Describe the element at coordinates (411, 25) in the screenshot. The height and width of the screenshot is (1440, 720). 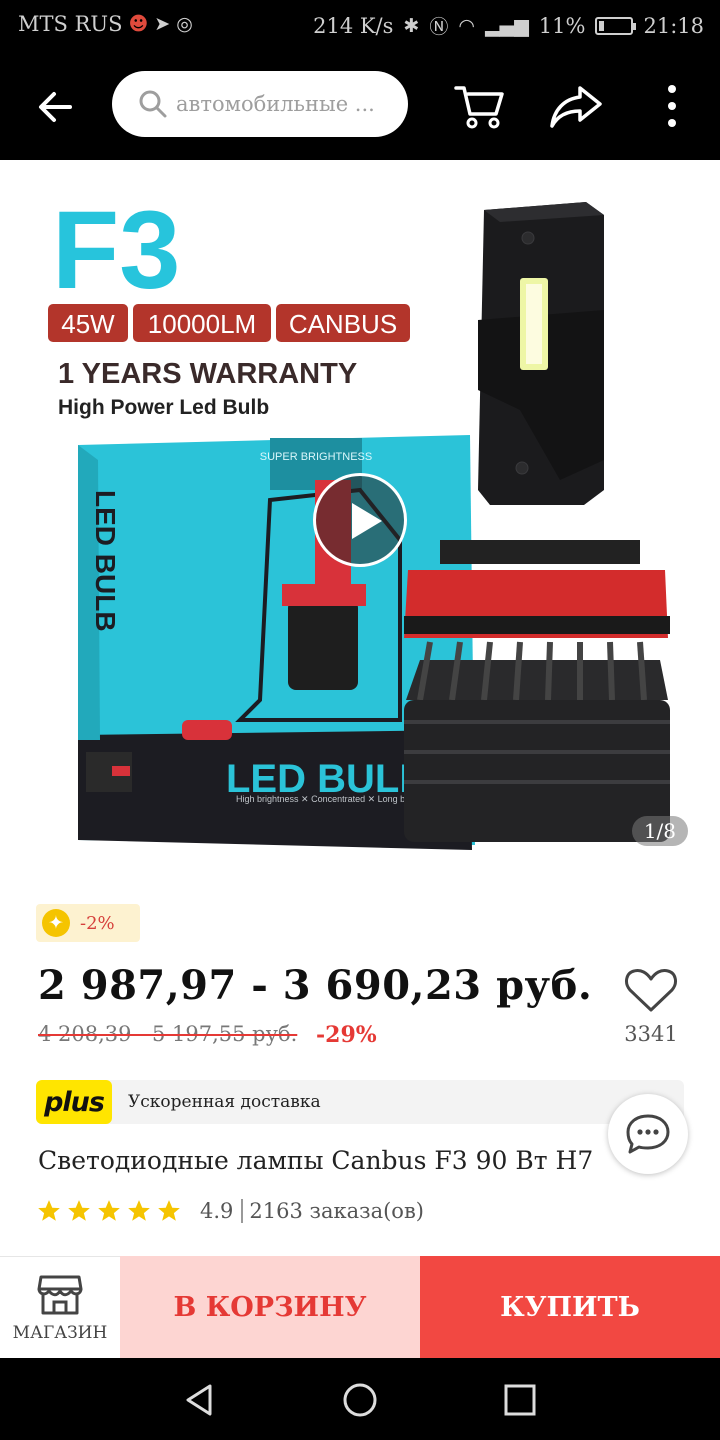
I see `bluetooth-icon: ✱` at that location.